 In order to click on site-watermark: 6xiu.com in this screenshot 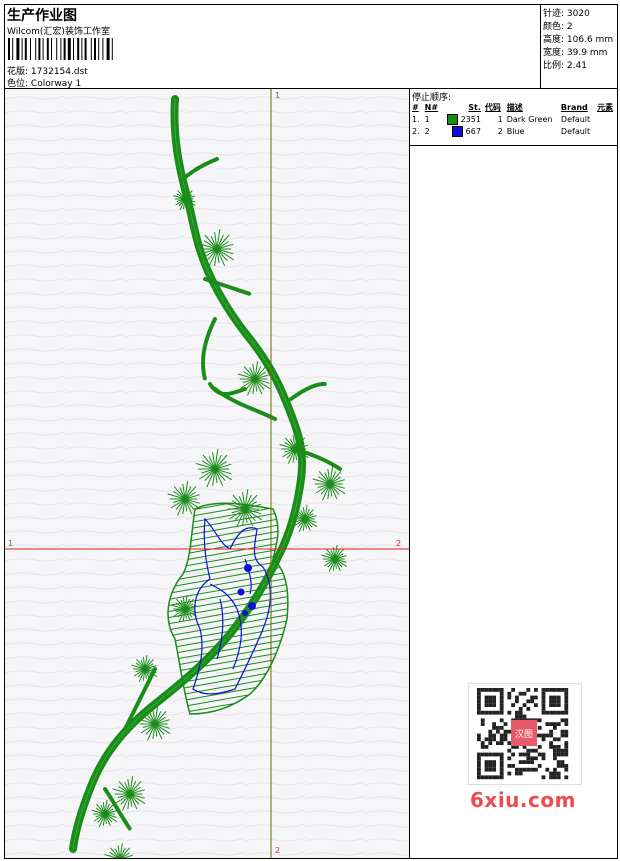, I will do `click(523, 800)`.